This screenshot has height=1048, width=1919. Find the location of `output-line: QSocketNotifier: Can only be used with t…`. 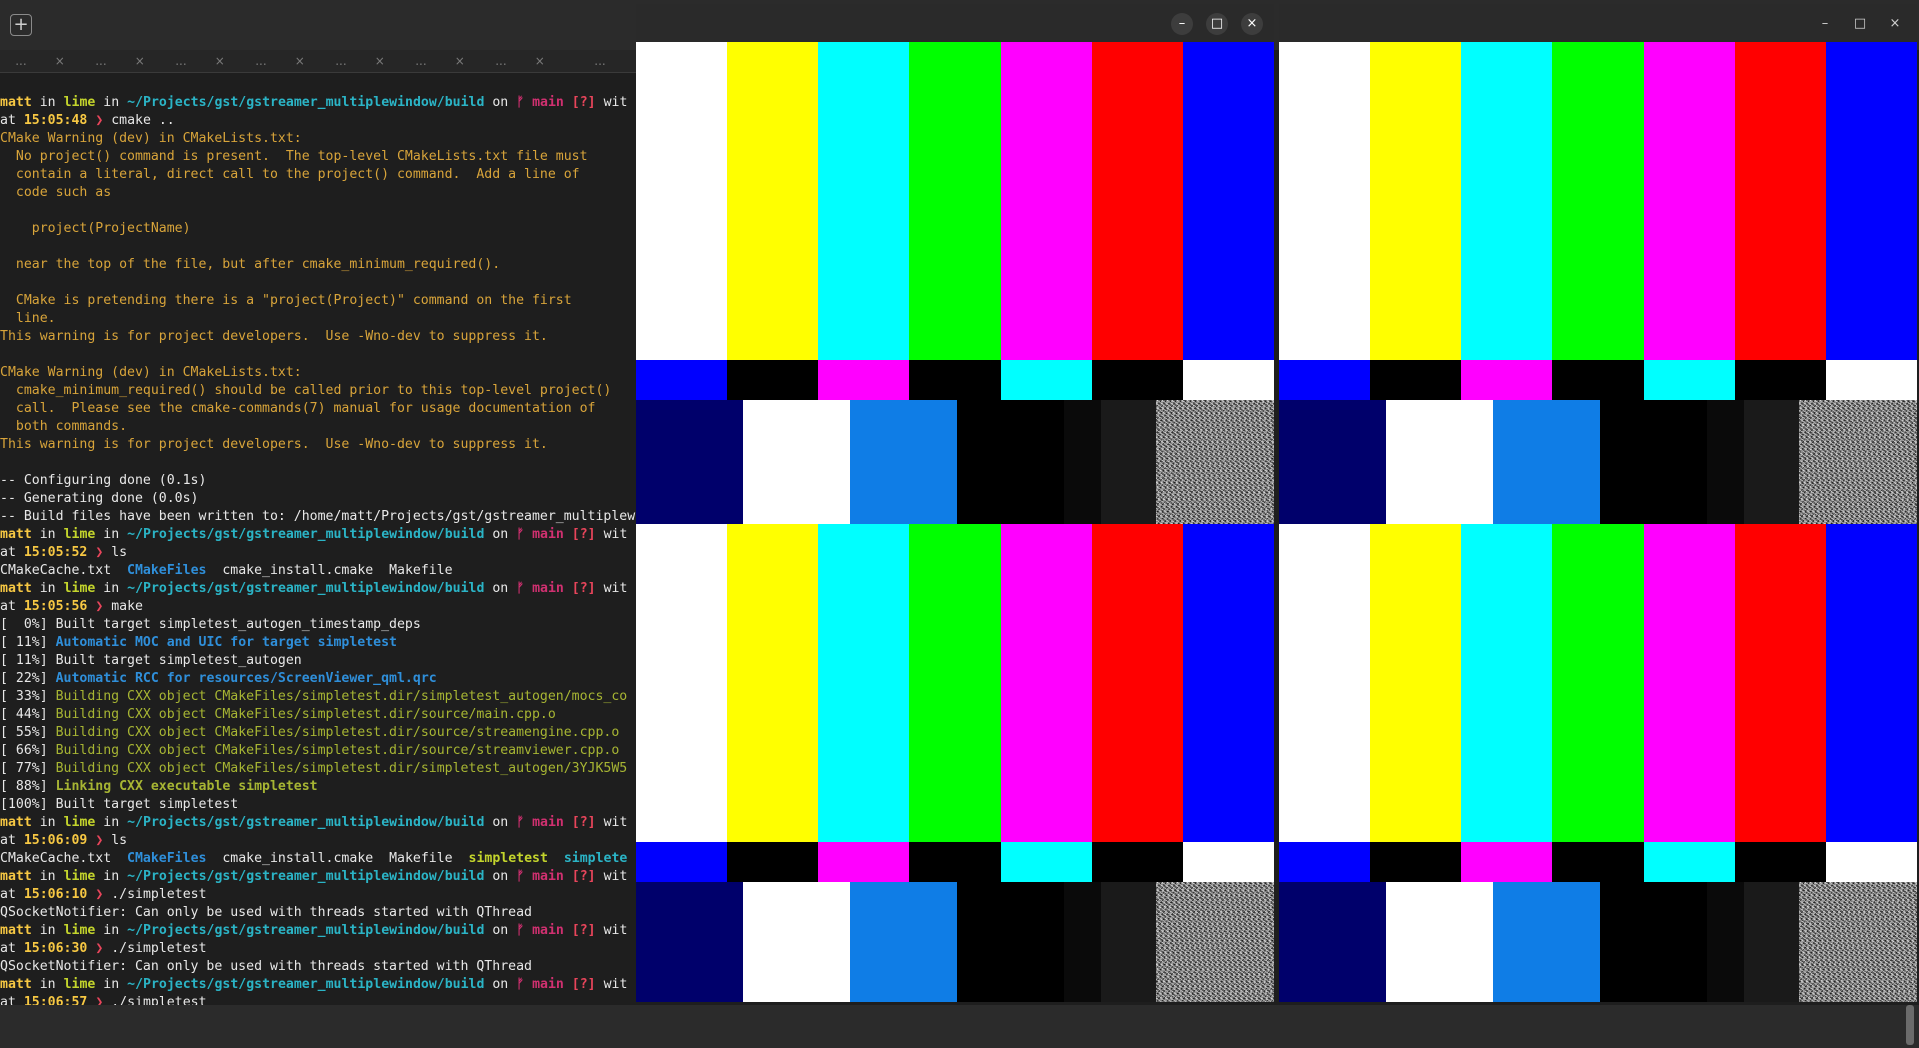

output-line: QSocketNotifier: Can only be used with t… is located at coordinates (266, 912).